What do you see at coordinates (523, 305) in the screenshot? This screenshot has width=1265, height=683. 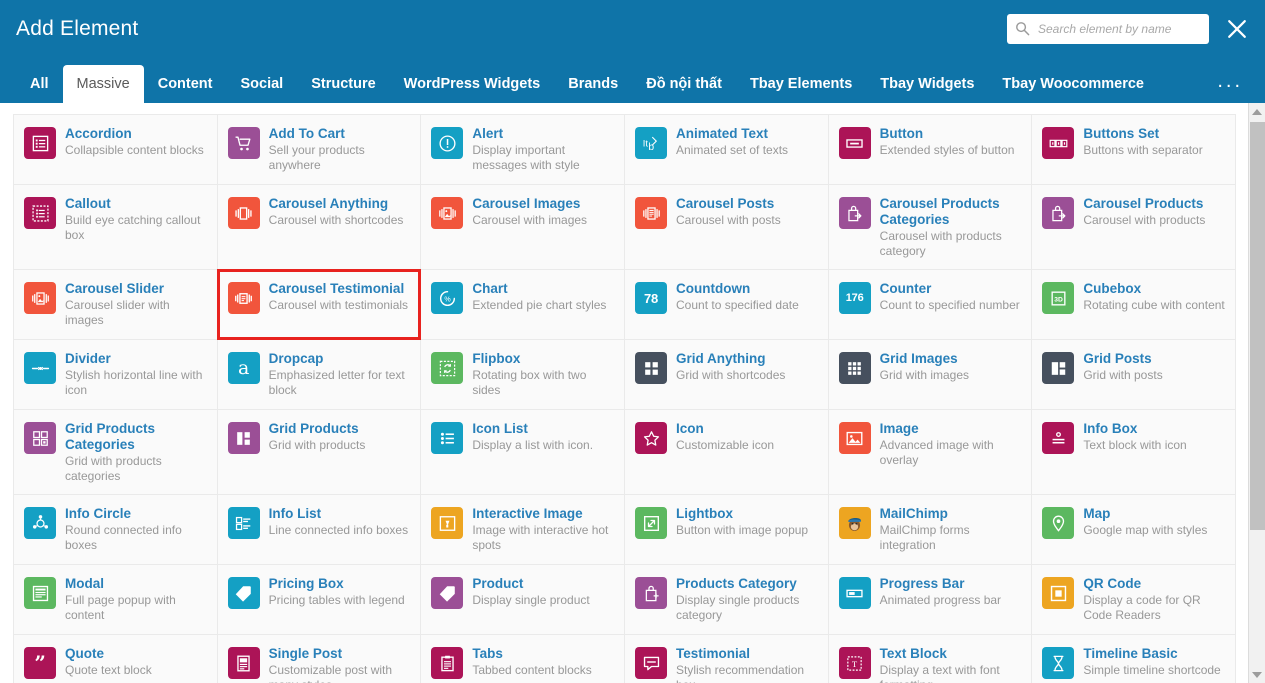 I see `element-card: % Chart Extended pie chart styles` at bounding box center [523, 305].